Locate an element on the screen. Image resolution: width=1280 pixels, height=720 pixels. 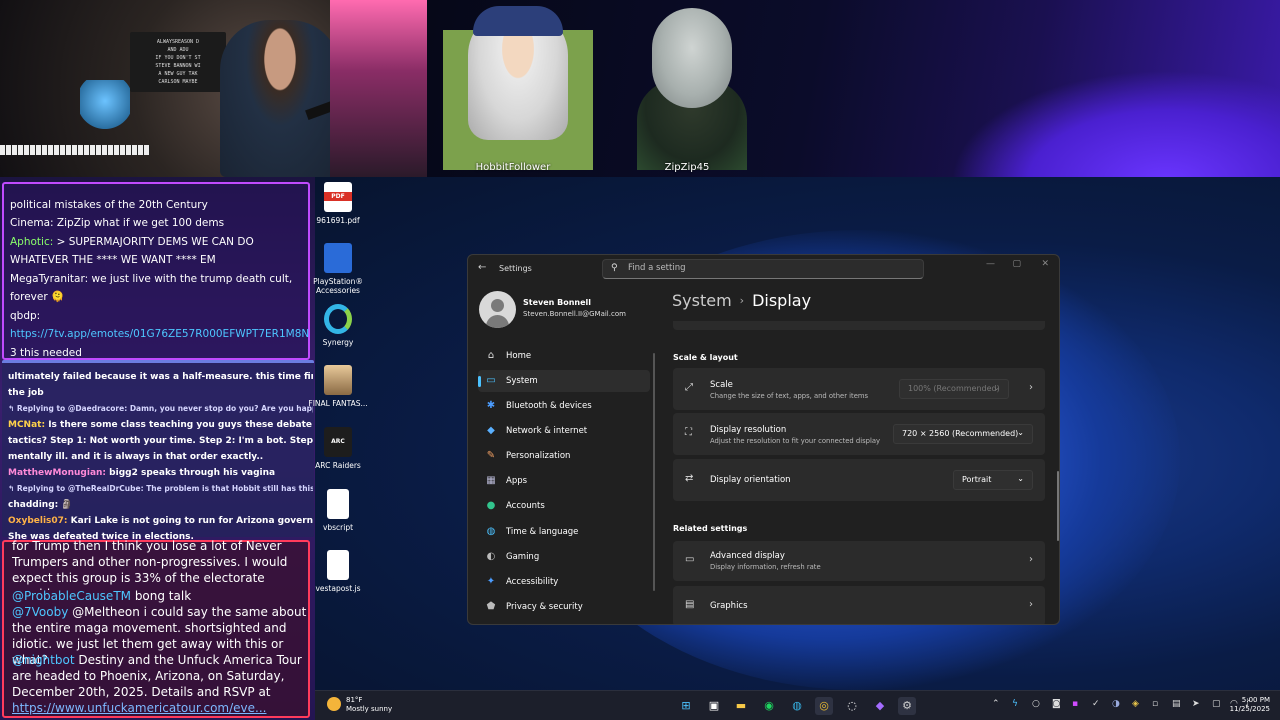
sidebar-item-label: Bluetooth & devices is located at coordinates (549, 406).